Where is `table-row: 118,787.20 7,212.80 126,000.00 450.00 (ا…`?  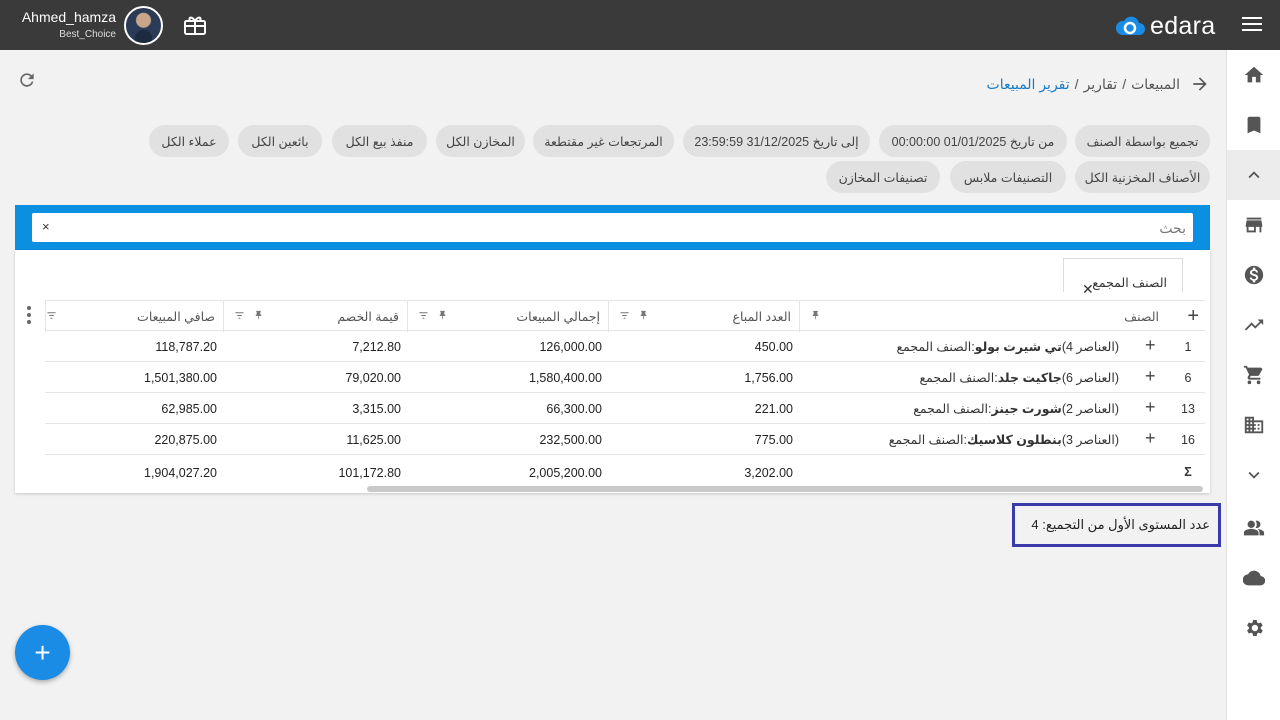
table-row: 118,787.20 7,212.80 126,000.00 450.00 (ا… is located at coordinates (625, 346).